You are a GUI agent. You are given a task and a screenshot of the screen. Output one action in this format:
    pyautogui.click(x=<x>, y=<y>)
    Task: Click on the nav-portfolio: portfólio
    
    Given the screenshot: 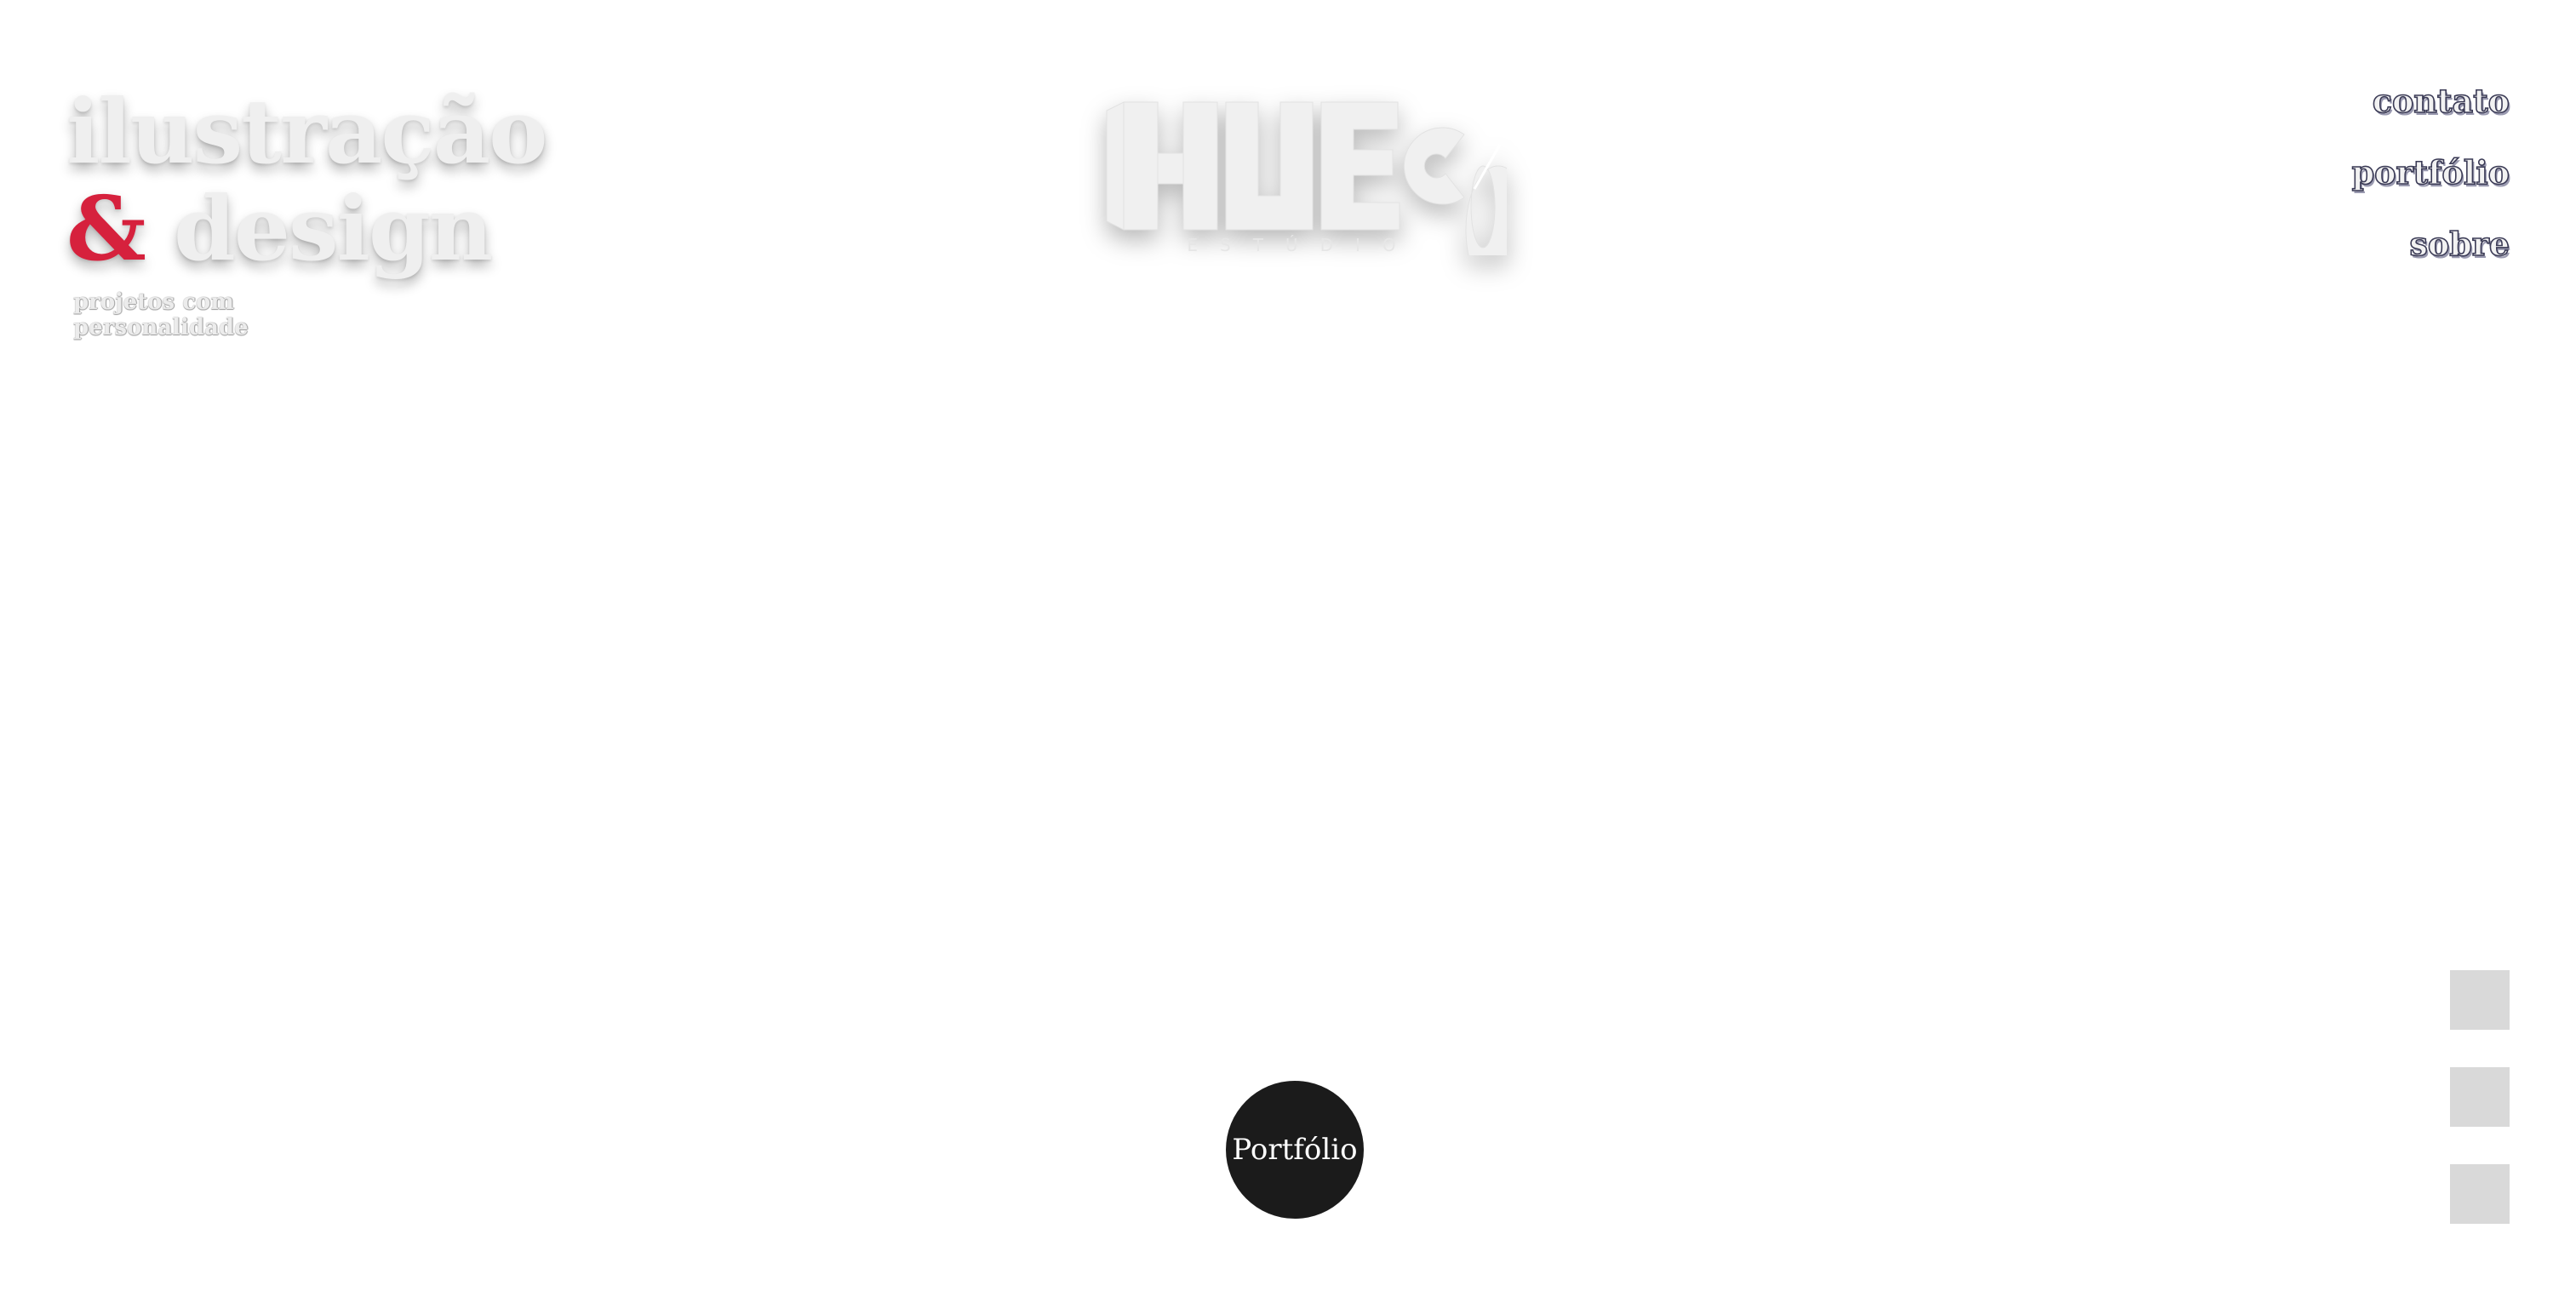 What is the action you would take?
    pyautogui.click(x=2431, y=172)
    